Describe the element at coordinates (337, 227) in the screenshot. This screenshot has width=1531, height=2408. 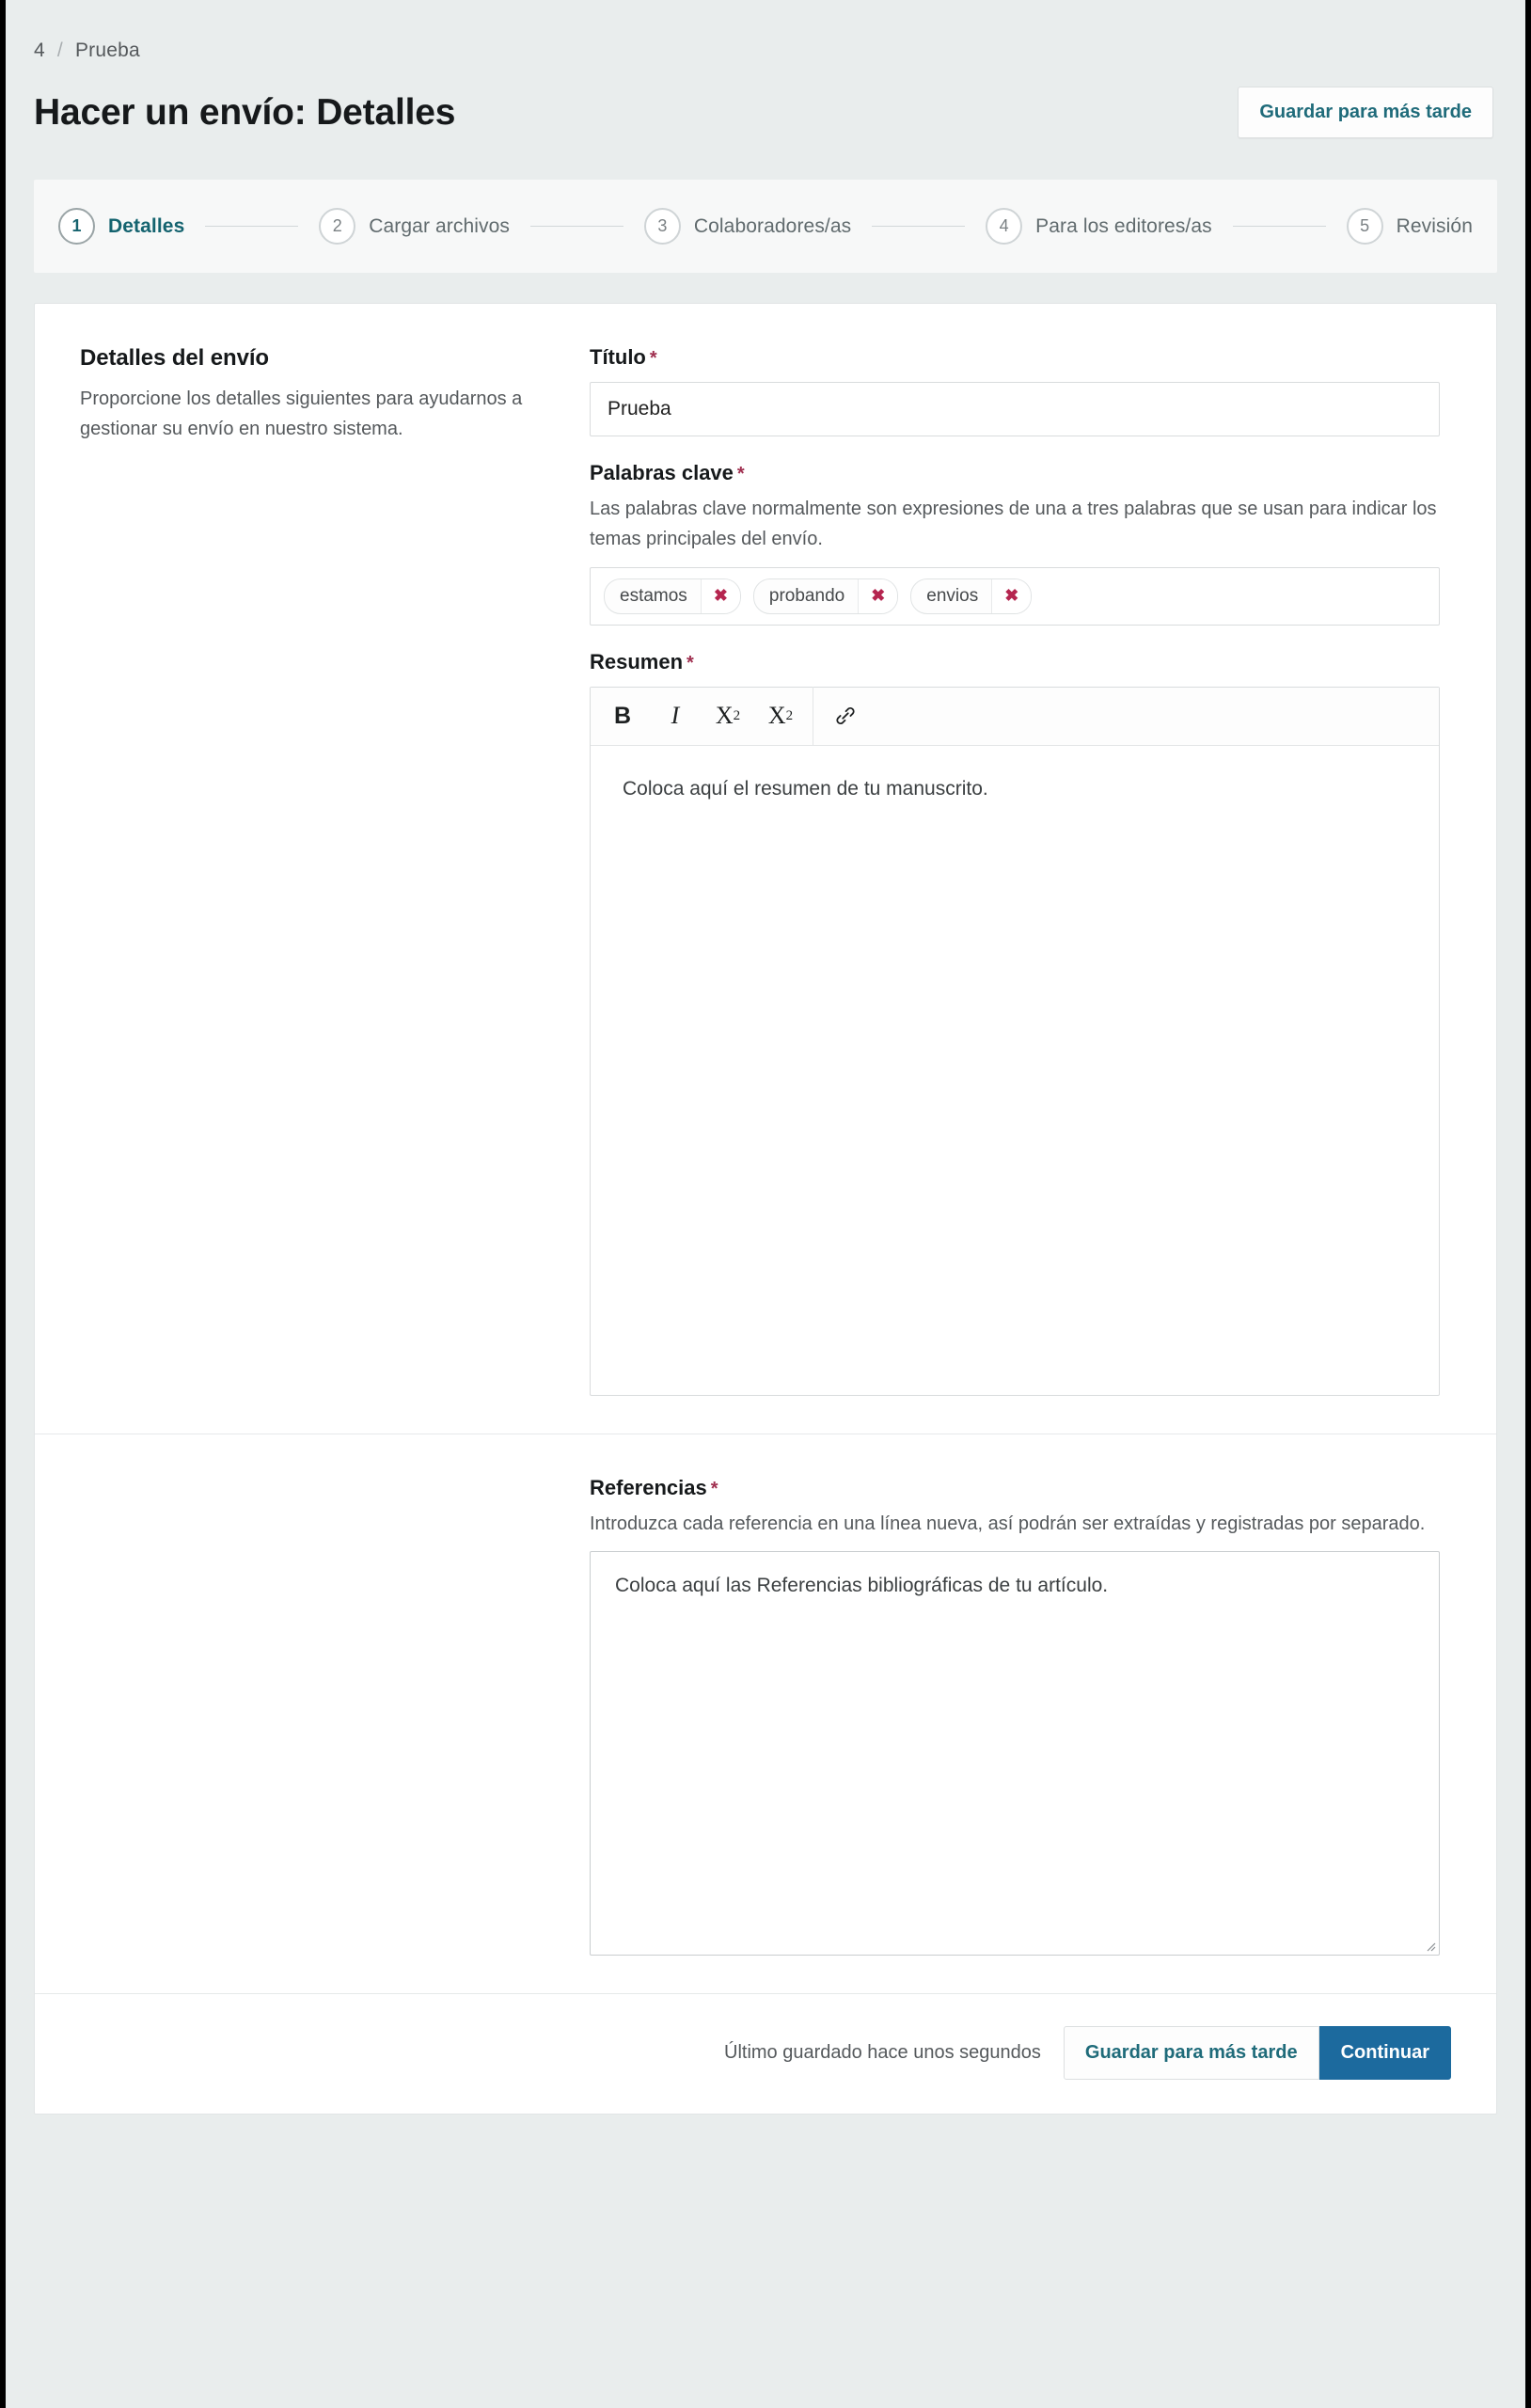
I see `step-number-2: 2` at that location.